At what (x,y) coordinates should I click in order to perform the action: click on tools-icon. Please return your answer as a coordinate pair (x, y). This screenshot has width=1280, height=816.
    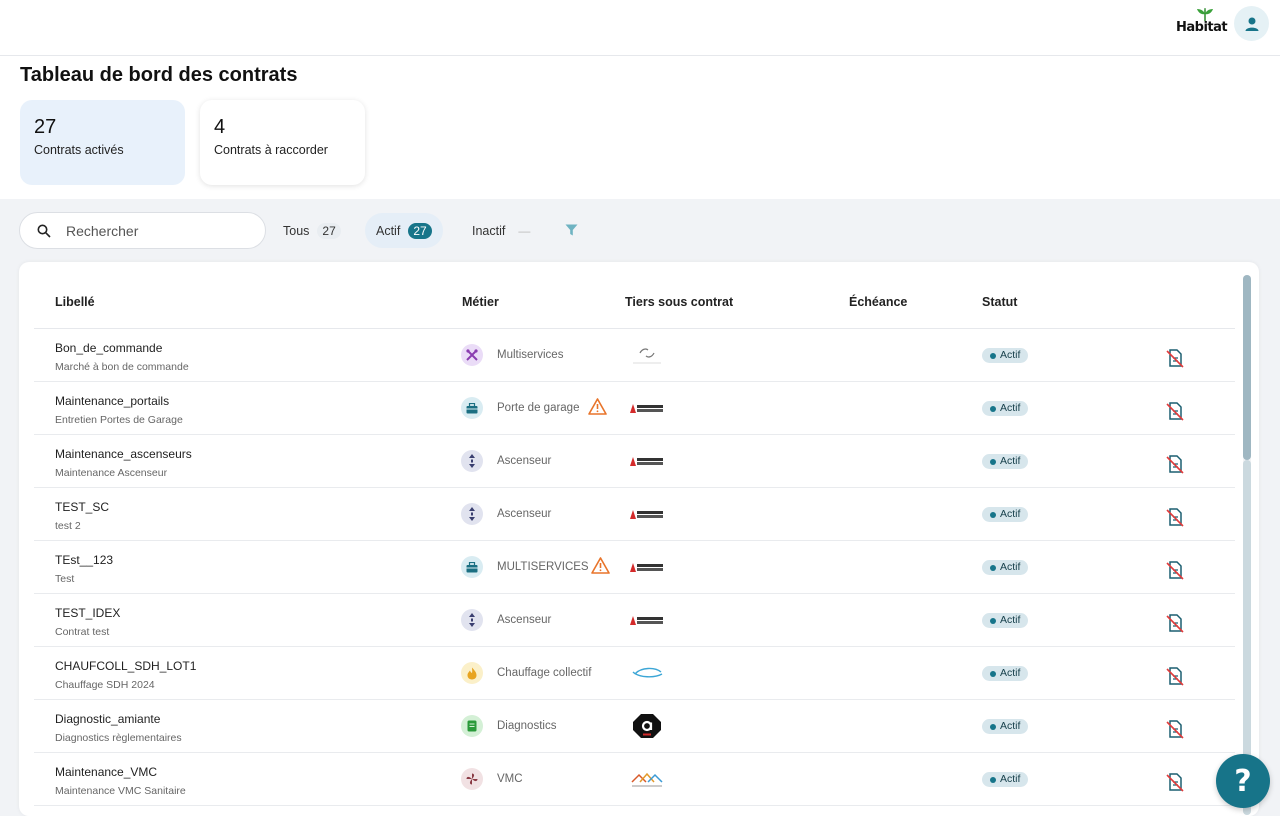
    Looking at the image, I should click on (472, 355).